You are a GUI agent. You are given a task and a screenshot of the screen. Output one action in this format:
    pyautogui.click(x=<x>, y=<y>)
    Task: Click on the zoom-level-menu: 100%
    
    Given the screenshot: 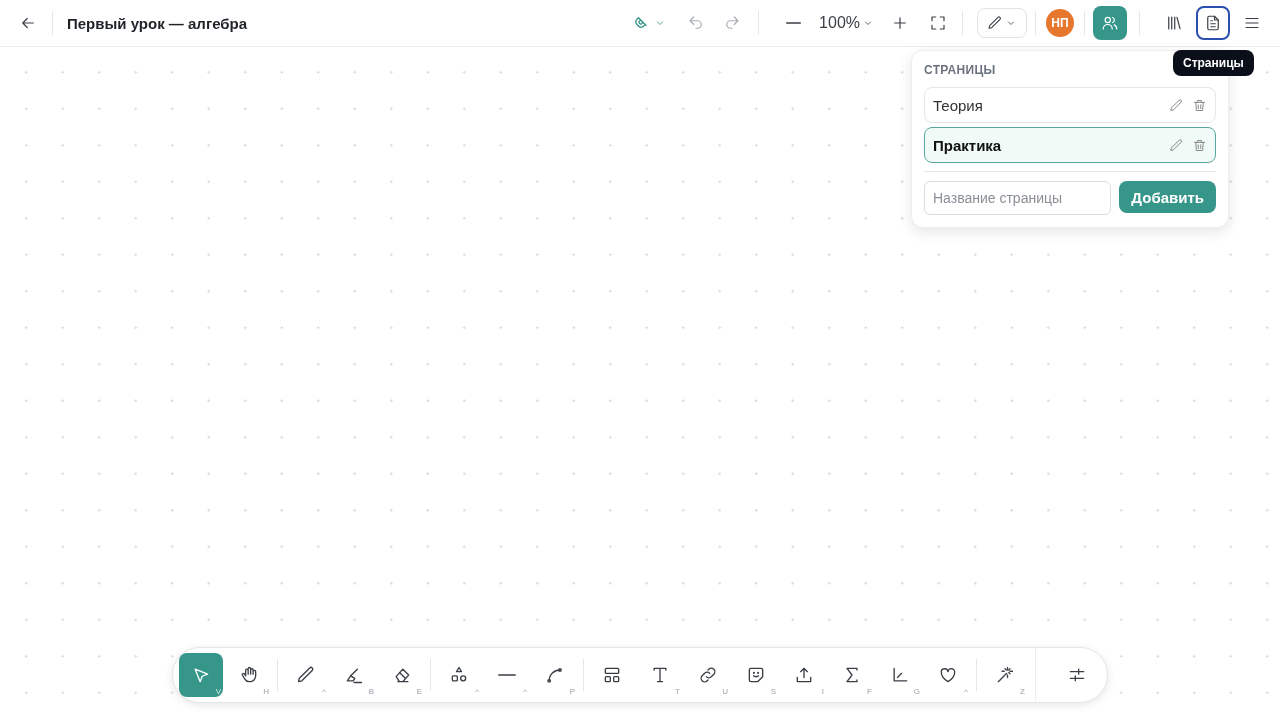 What is the action you would take?
    pyautogui.click(x=846, y=23)
    